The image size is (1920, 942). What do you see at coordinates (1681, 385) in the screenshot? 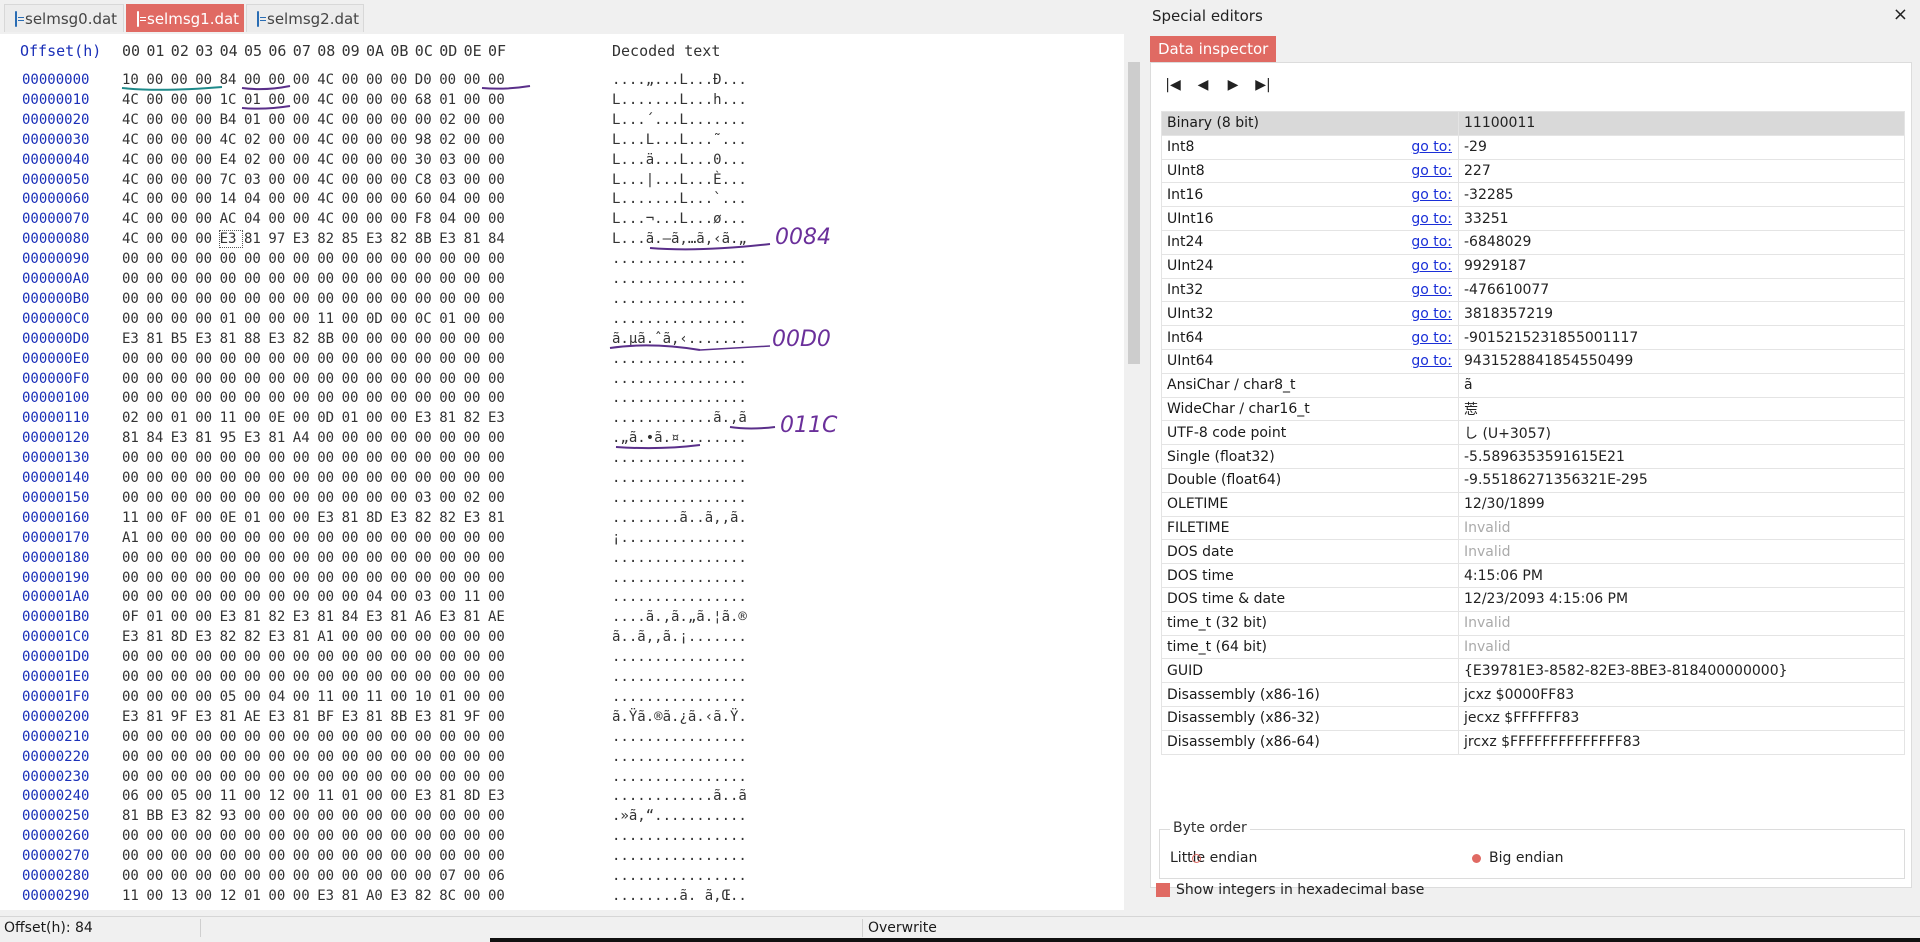
I see `inspector-field-value: ã` at bounding box center [1681, 385].